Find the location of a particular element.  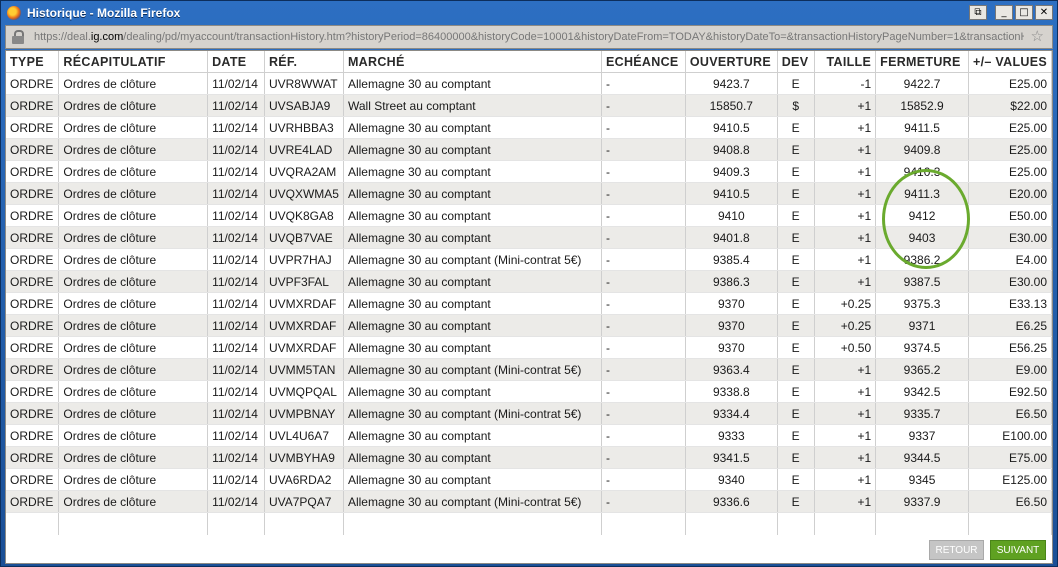

cell-values: E6.25 is located at coordinates (1010, 325).